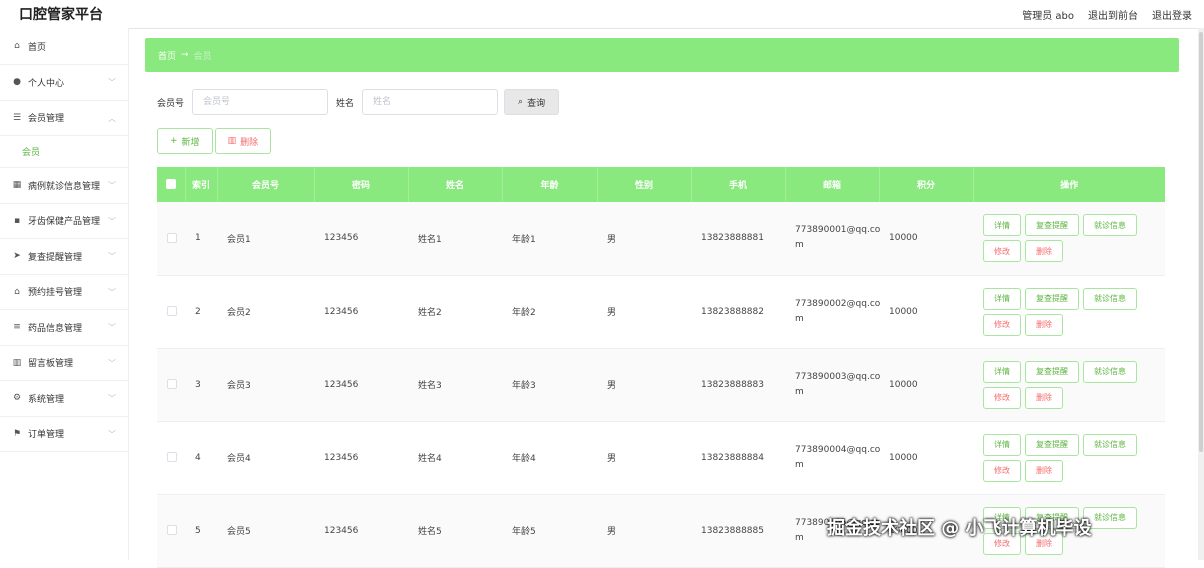 The image size is (1204, 568). Describe the element at coordinates (550, 184) in the screenshot. I see `column-header: 年龄` at that location.